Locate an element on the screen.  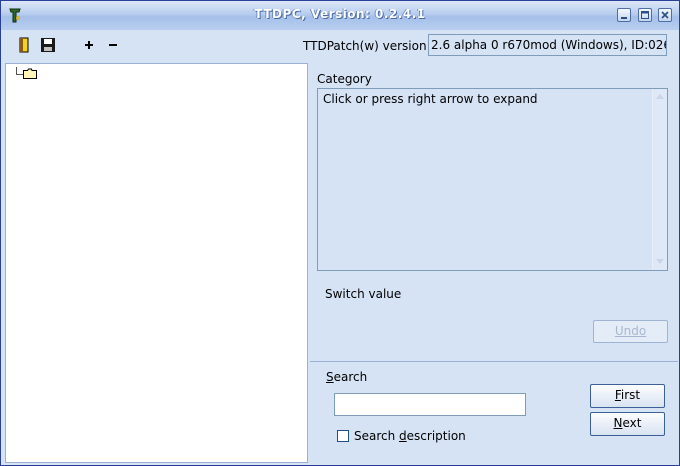
minimize-icon is located at coordinates (624, 18).